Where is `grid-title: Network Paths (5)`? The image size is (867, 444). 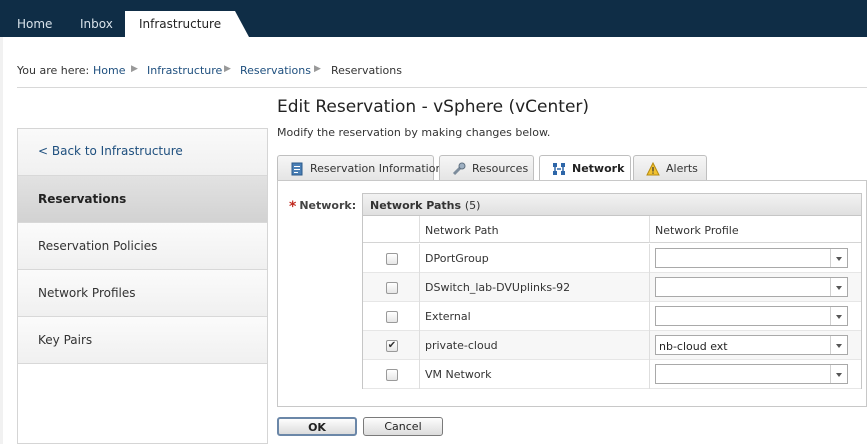 grid-title: Network Paths (5) is located at coordinates (425, 205).